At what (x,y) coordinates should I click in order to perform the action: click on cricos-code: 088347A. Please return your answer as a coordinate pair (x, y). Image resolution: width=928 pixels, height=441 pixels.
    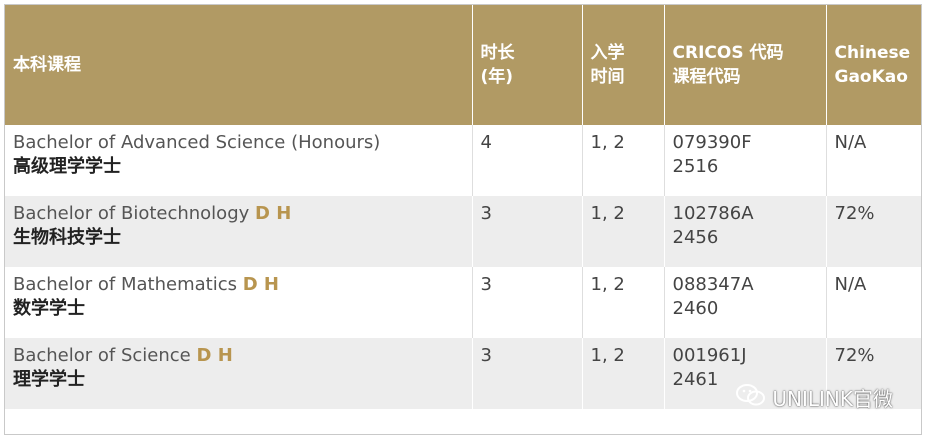
    Looking at the image, I should click on (713, 284).